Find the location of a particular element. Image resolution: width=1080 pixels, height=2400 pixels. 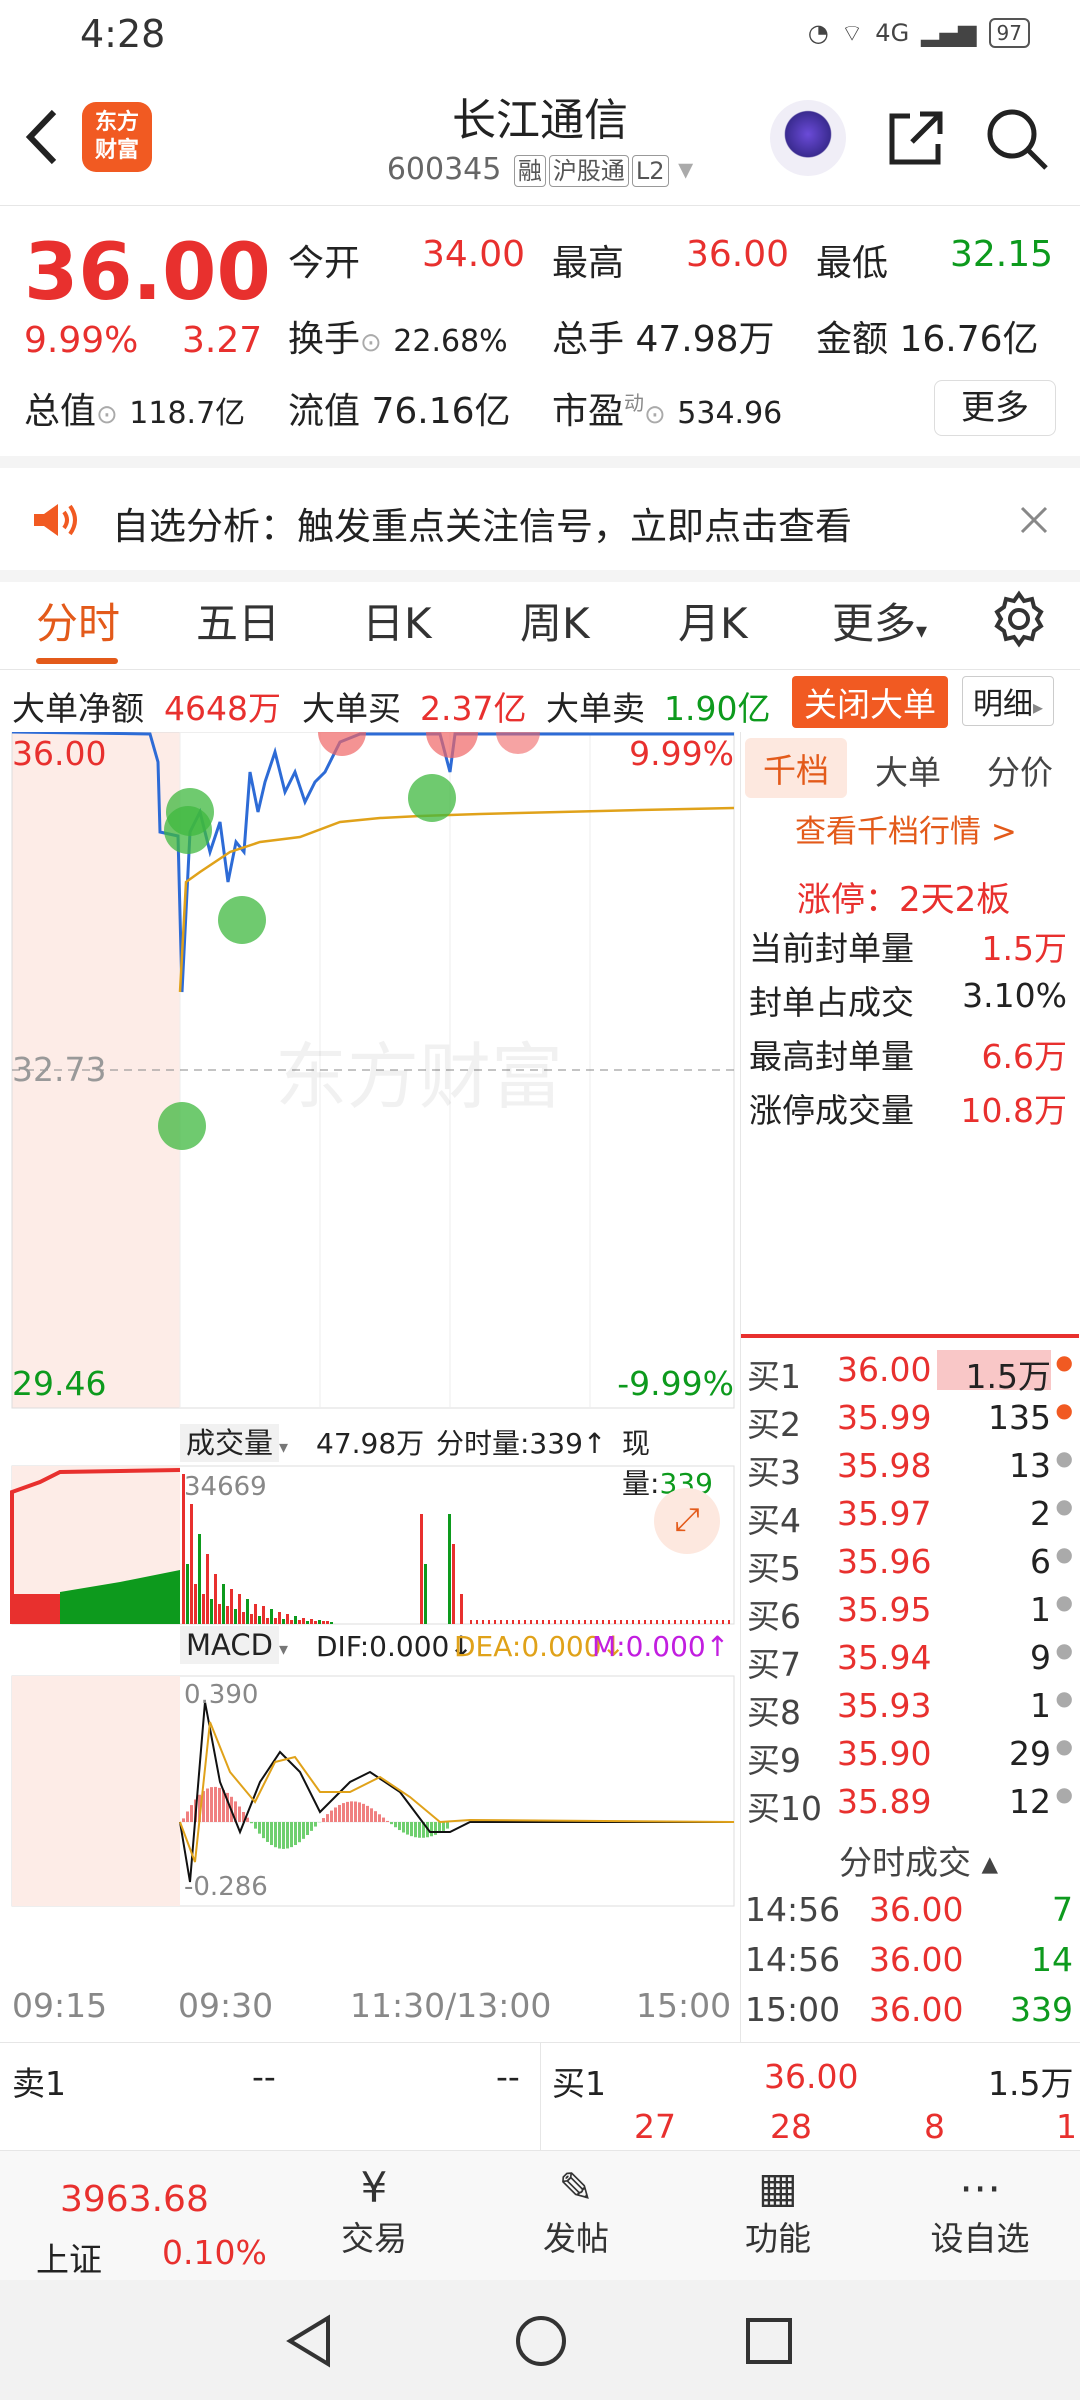

more-button: 更多 is located at coordinates (995, 408).